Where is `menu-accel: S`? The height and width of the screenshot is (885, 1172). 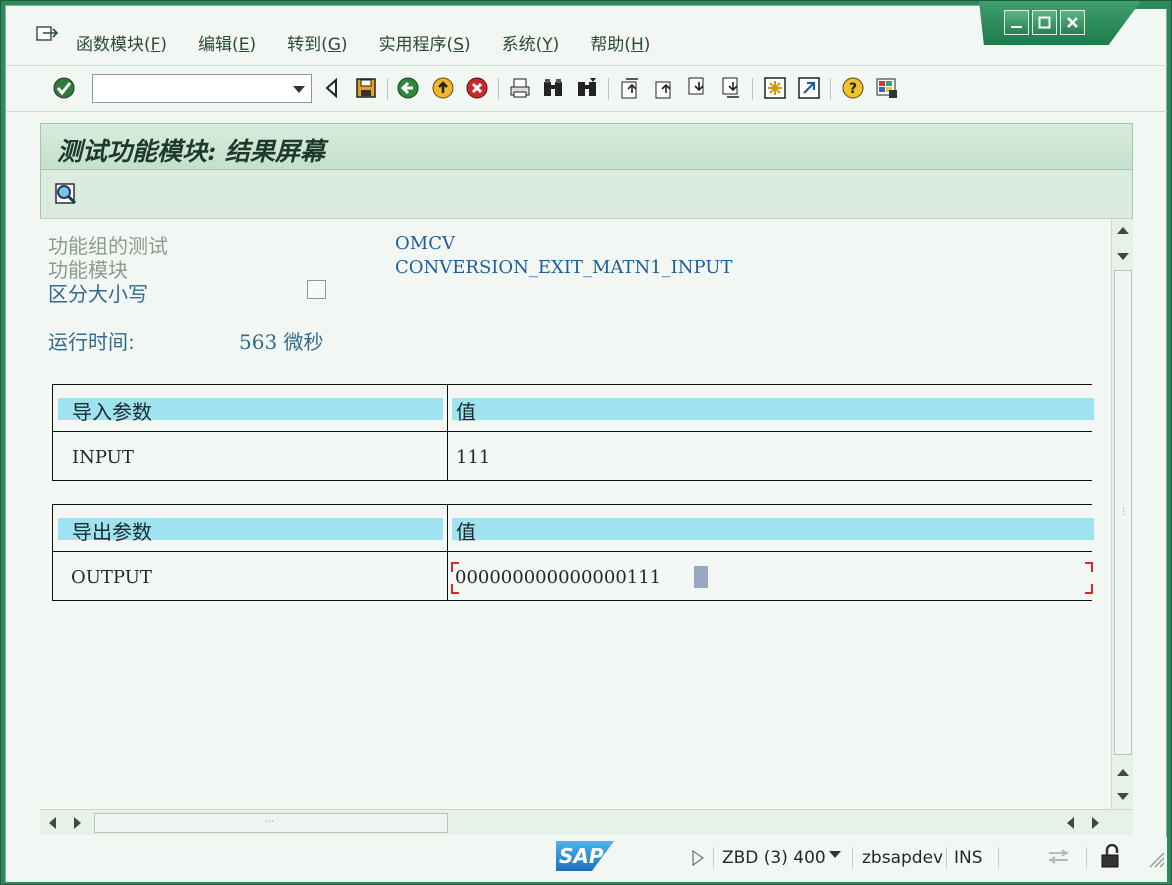
menu-accel: S is located at coordinates (458, 45).